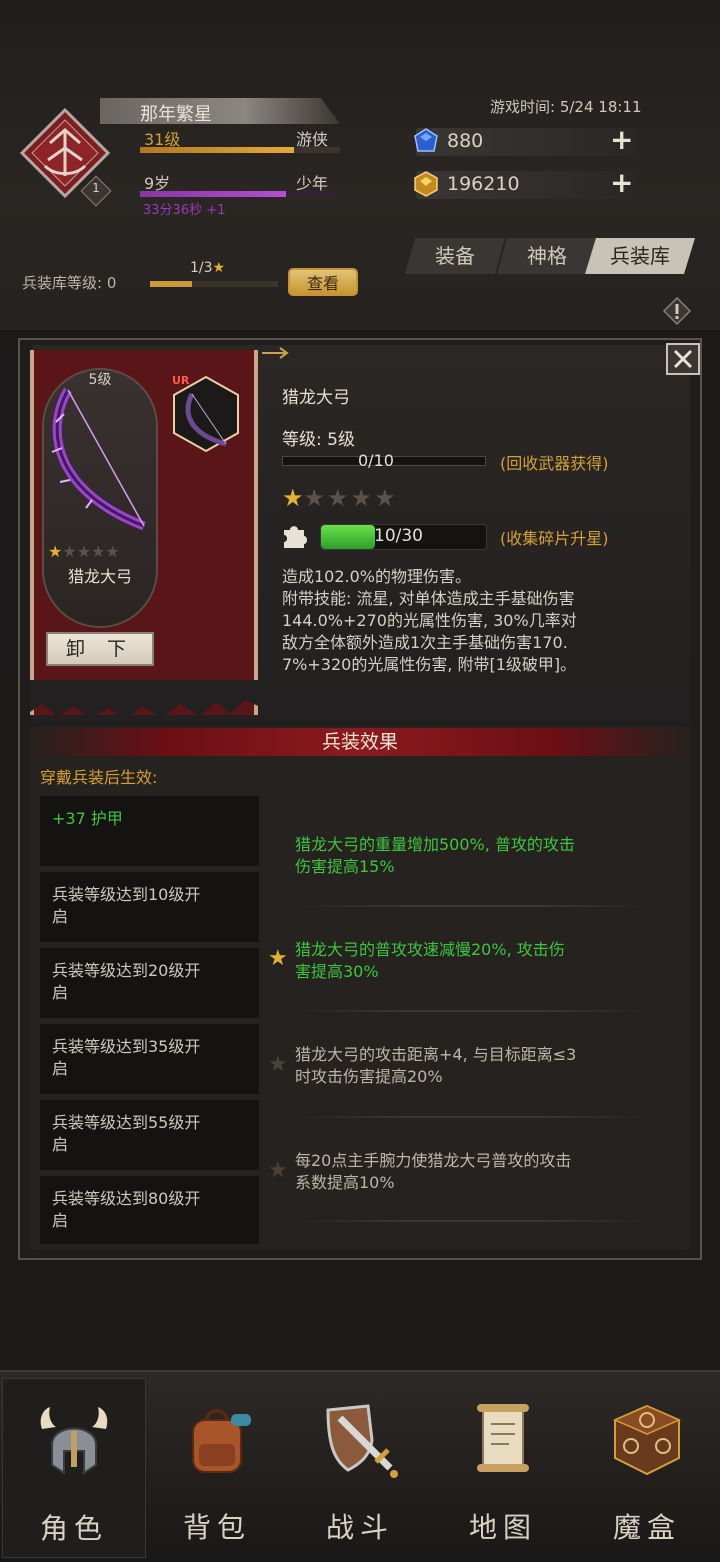 The width and height of the screenshot is (720, 1562). I want to click on nav-backpack: 背包, so click(217, 1467).